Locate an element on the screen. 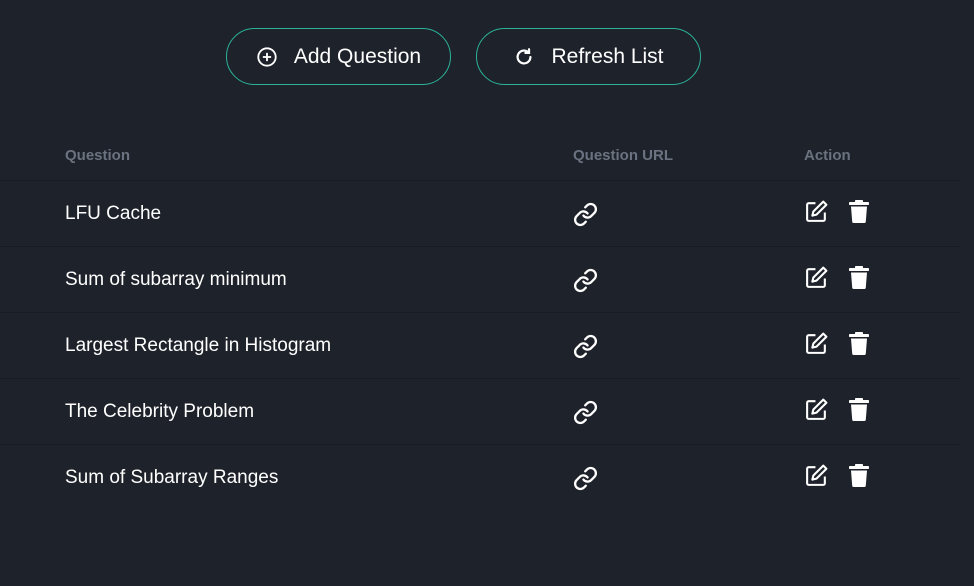 Image resolution: width=974 pixels, height=586 pixels. question-title: Sum of subarray minimum is located at coordinates (176, 279).